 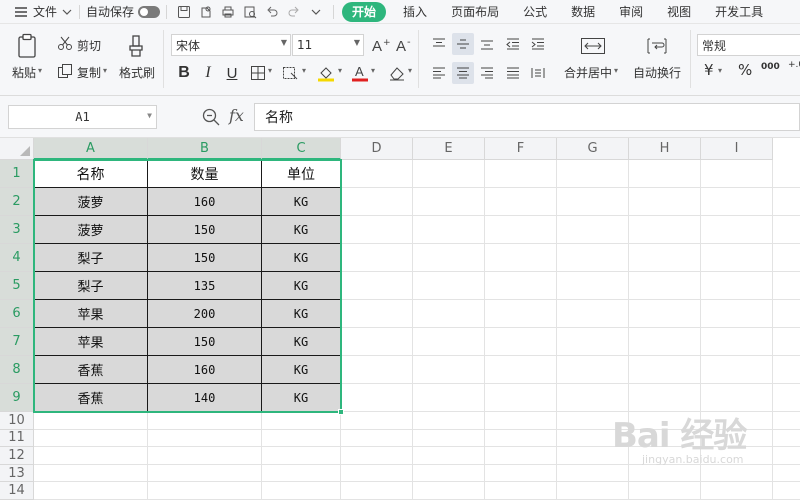 I want to click on increase-indent-icon, so click(x=538, y=44).